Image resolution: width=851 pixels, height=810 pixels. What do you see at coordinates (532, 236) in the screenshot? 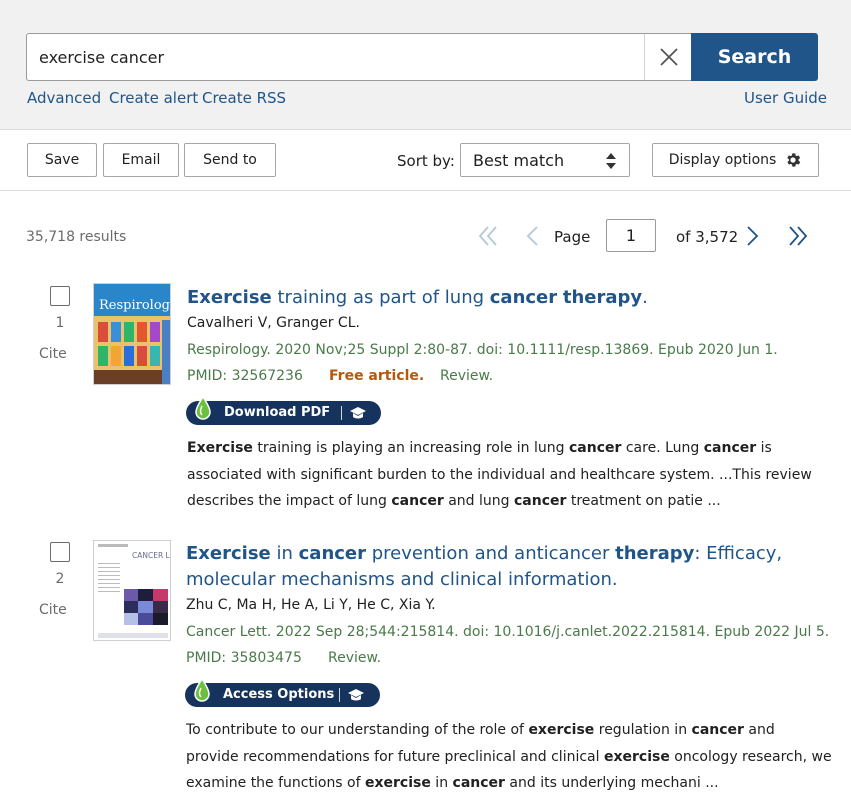
I see `chevron-left-icon` at bounding box center [532, 236].